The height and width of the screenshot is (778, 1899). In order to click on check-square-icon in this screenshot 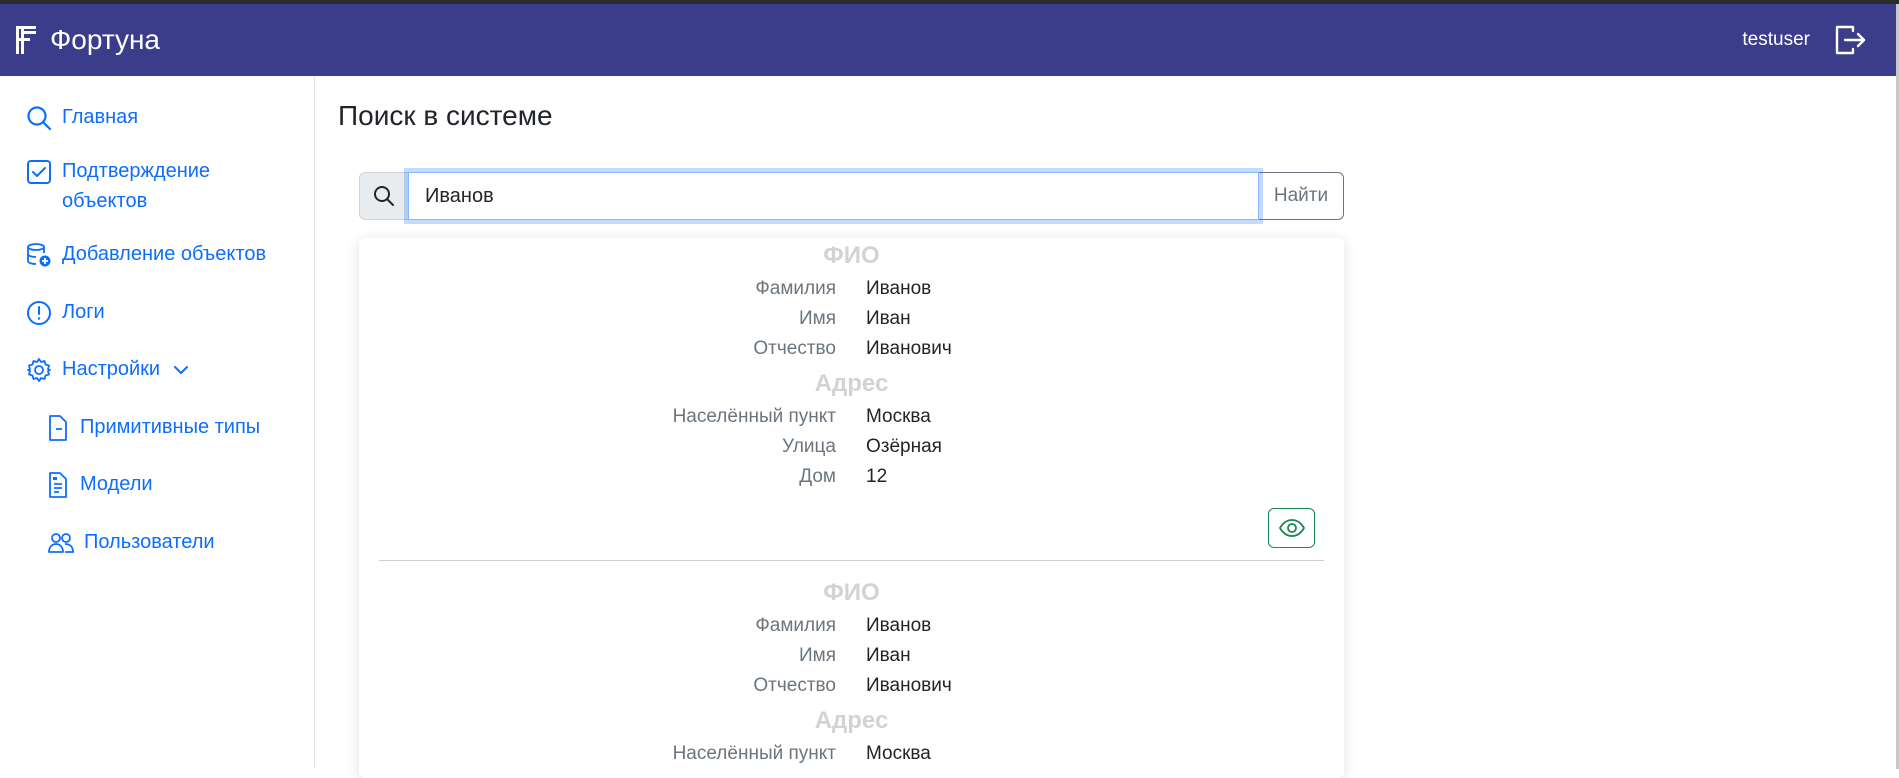, I will do `click(39, 172)`.